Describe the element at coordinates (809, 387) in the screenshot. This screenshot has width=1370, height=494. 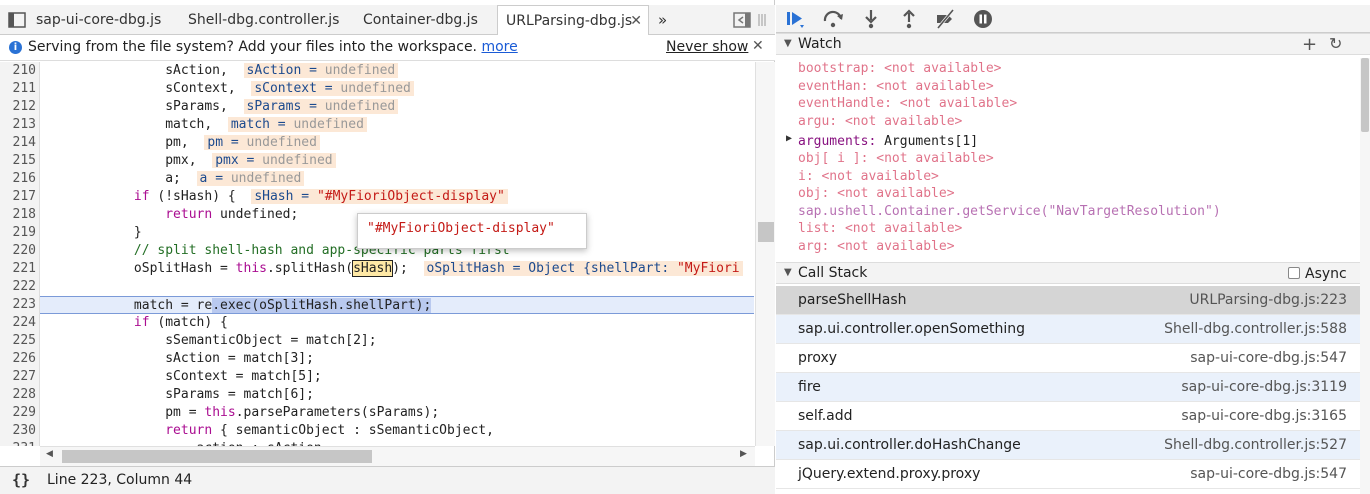
I see `frame-function: fire` at that location.